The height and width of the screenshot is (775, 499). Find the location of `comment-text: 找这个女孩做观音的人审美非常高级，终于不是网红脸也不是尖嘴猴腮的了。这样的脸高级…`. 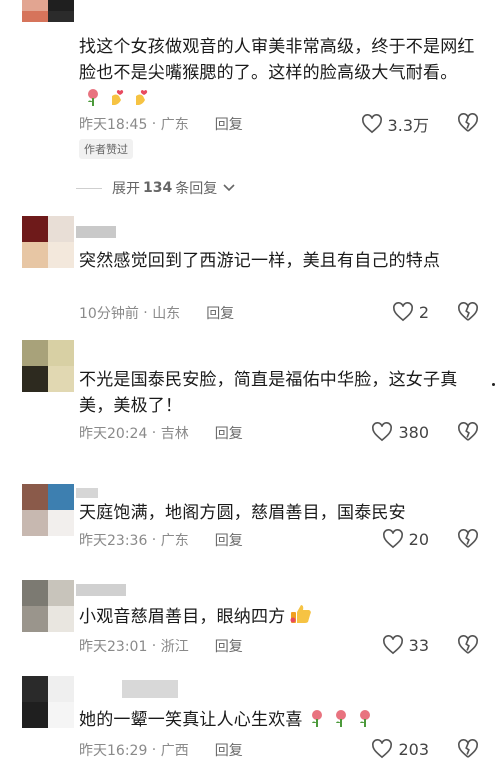

comment-text: 找这个女孩做观音的人审美非常高级，终于不是网红脸也不是尖嘴猴腮的了。这样的脸高级… is located at coordinates (279, 74).